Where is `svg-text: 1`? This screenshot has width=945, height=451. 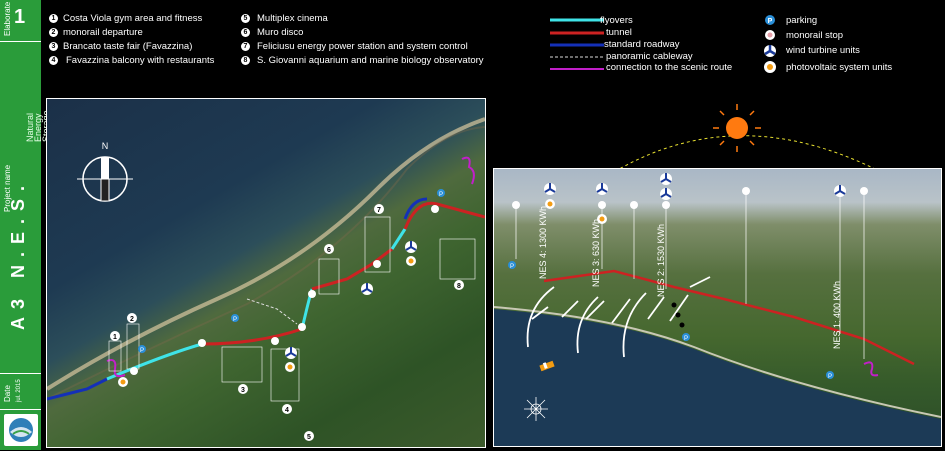 svg-text: 1 is located at coordinates (115, 337).